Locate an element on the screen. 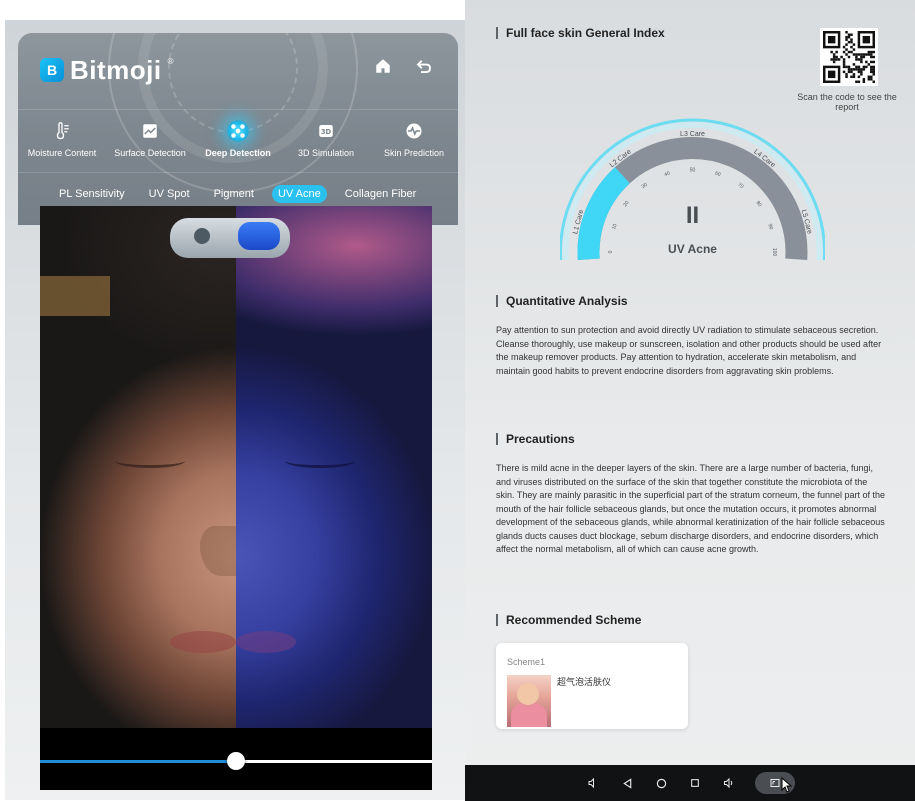  subtab-uv-spot: UV Spot is located at coordinates (169, 194).